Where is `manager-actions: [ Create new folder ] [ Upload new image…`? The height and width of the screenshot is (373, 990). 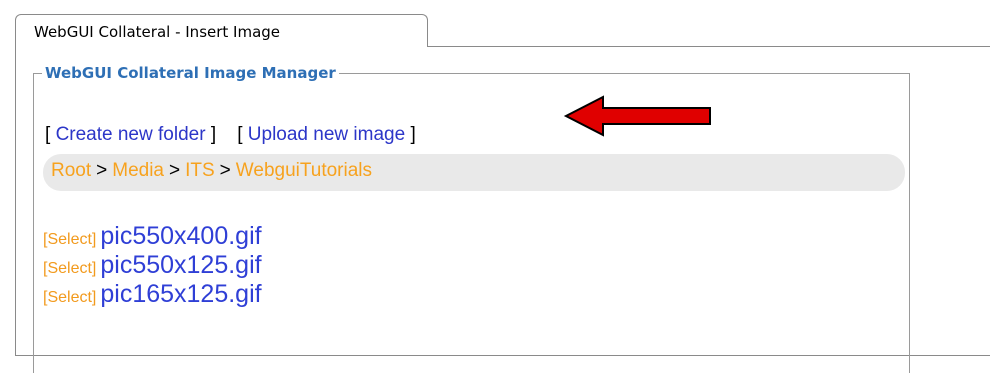 manager-actions: [ Create new folder ] [ Upload new image… is located at coordinates (230, 135).